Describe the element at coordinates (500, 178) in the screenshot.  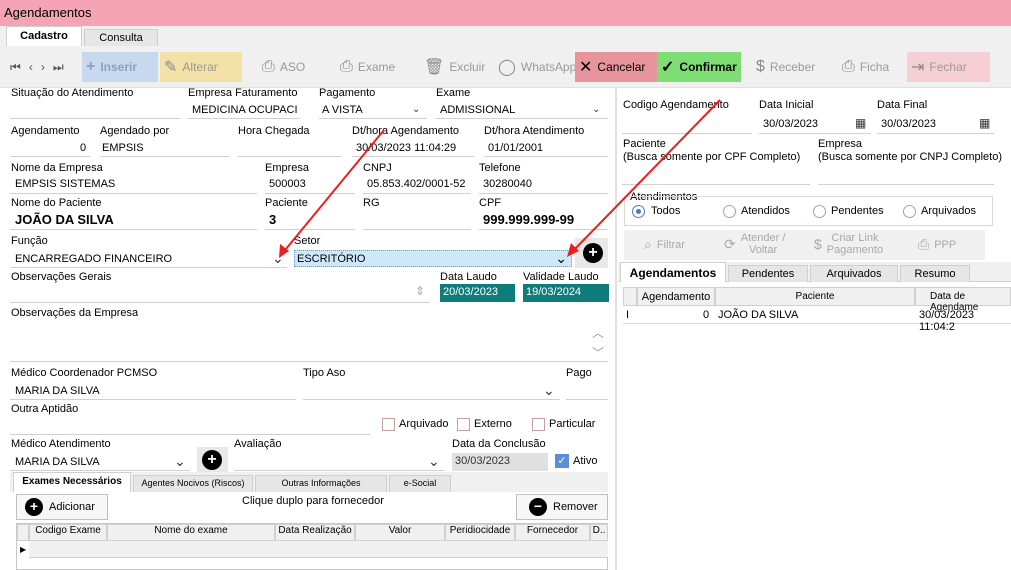
I see `annotation-arrows` at that location.